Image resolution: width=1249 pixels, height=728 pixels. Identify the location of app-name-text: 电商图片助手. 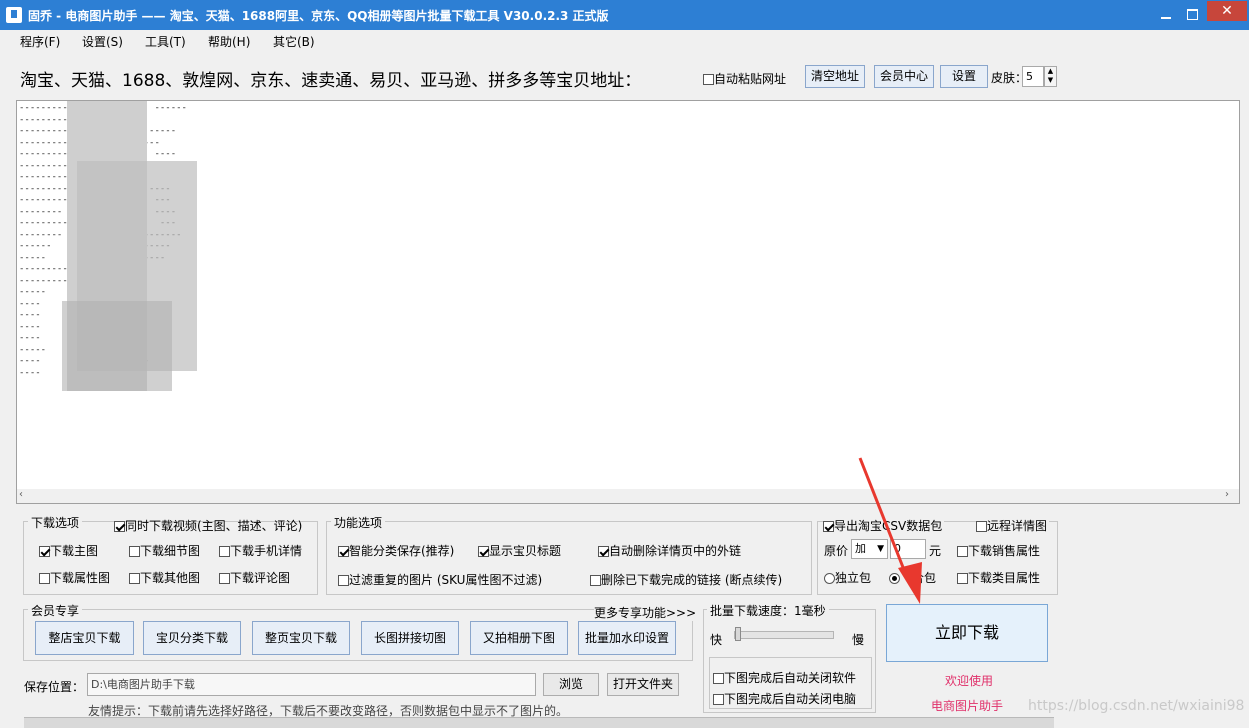
(967, 706).